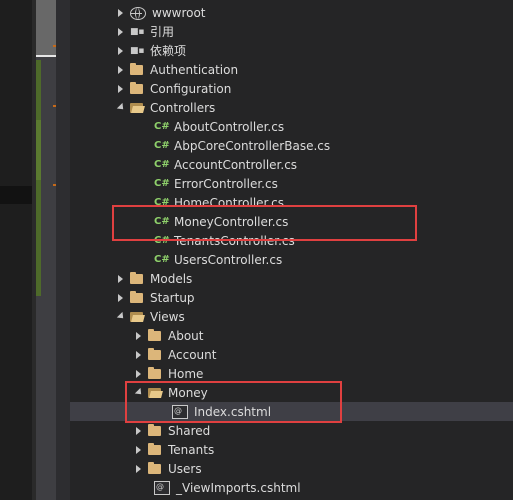  What do you see at coordinates (185, 468) in the screenshot?
I see `tree-item-label: Users` at bounding box center [185, 468].